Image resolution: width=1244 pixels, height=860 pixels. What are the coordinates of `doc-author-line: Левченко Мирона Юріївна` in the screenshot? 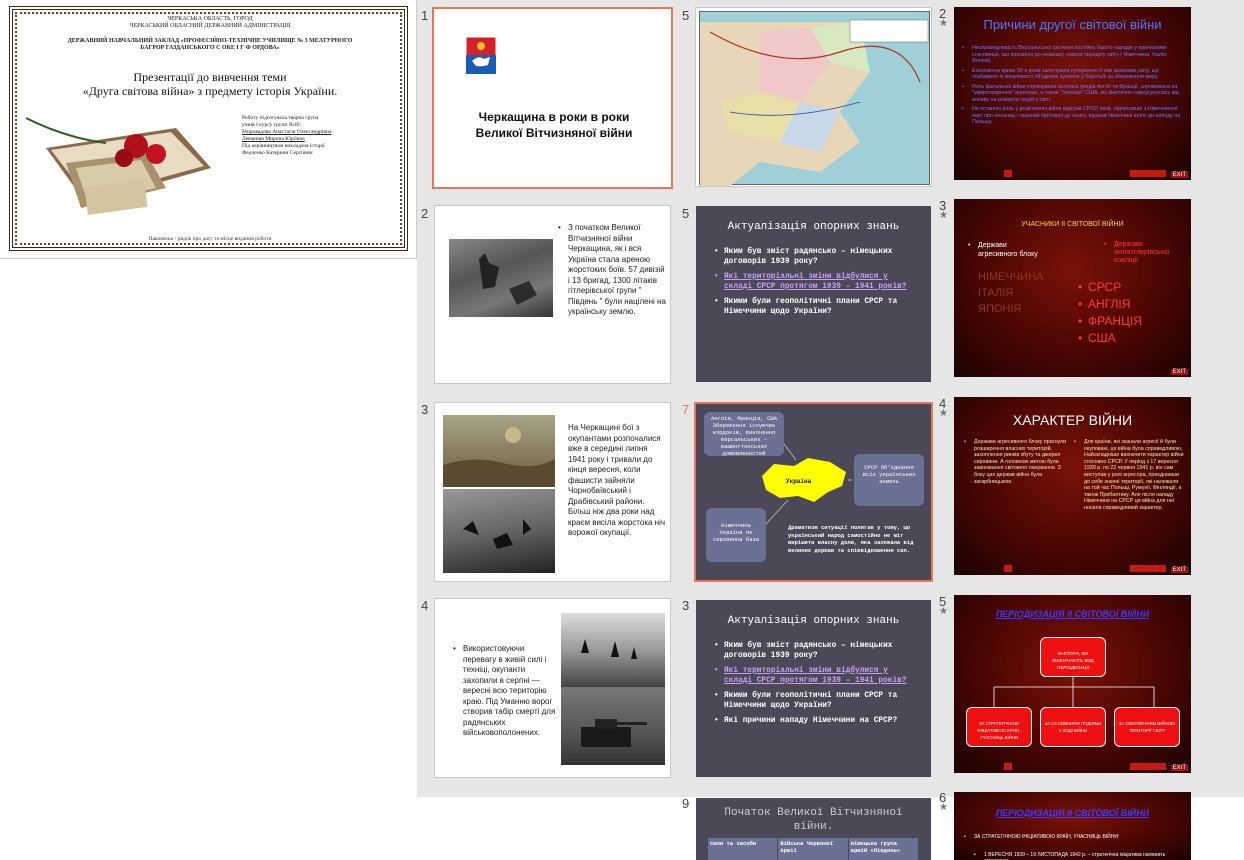 It's located at (273, 139).